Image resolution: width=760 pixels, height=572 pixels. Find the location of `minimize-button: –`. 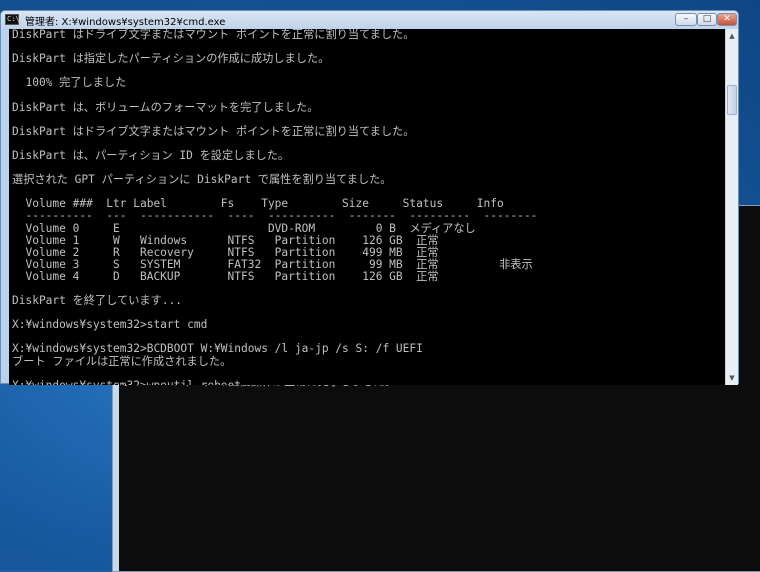

minimize-button: – is located at coordinates (686, 19).